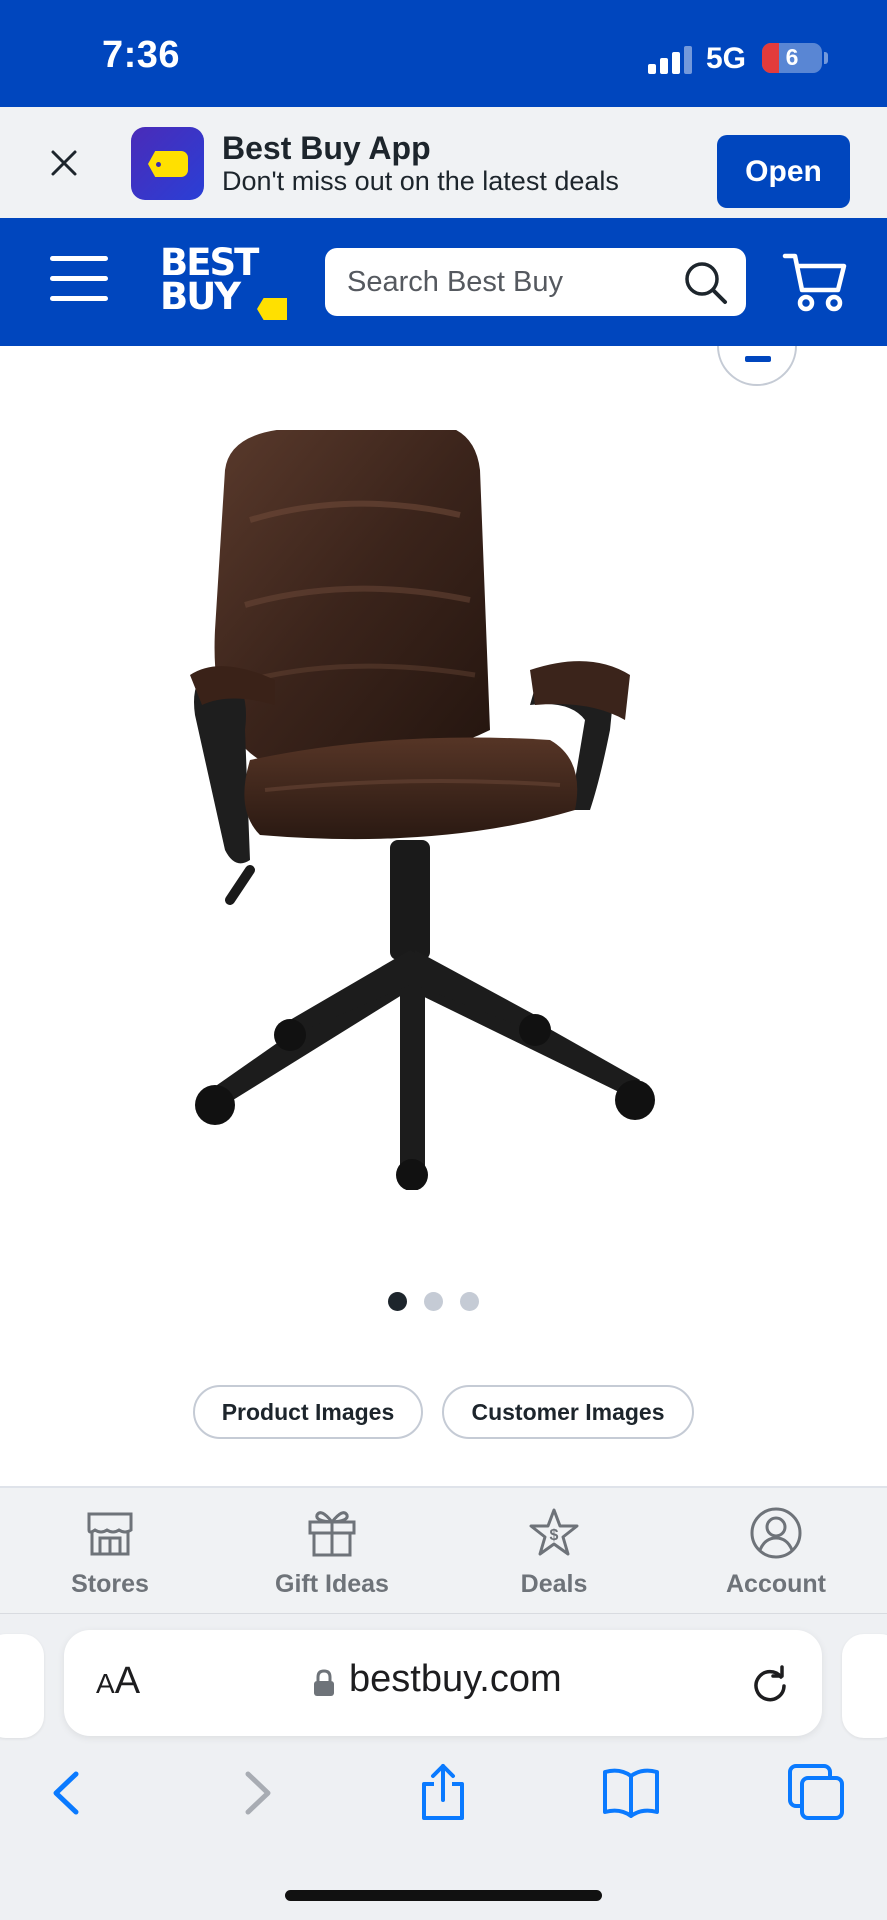 The width and height of the screenshot is (887, 1920). What do you see at coordinates (332, 1534) in the screenshot?
I see `gift-icon` at bounding box center [332, 1534].